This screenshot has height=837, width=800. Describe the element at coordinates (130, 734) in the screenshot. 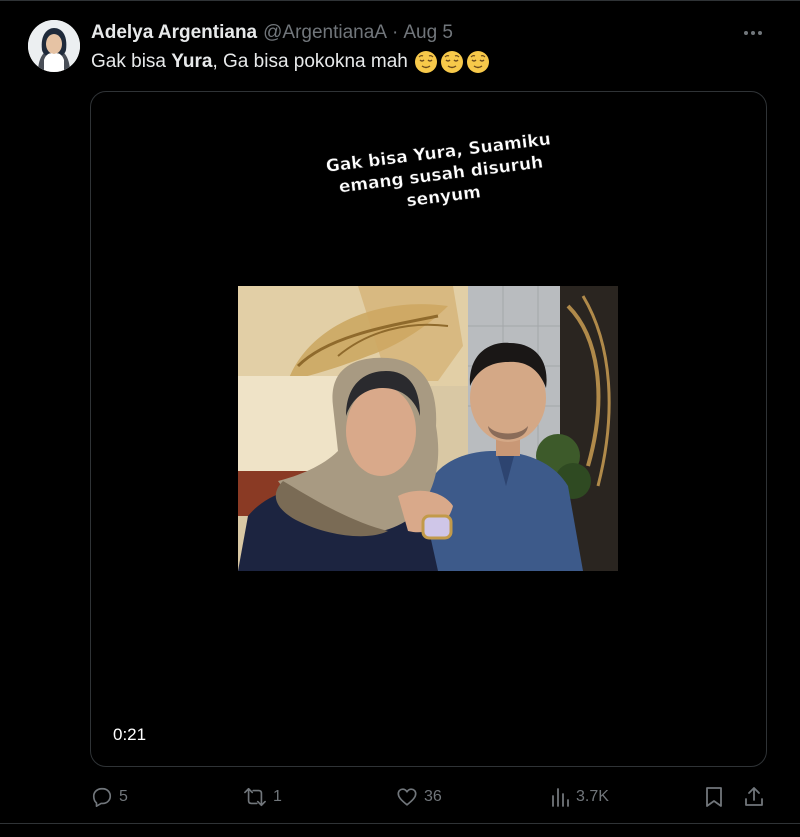

I see `video-duration: 0:21` at that location.